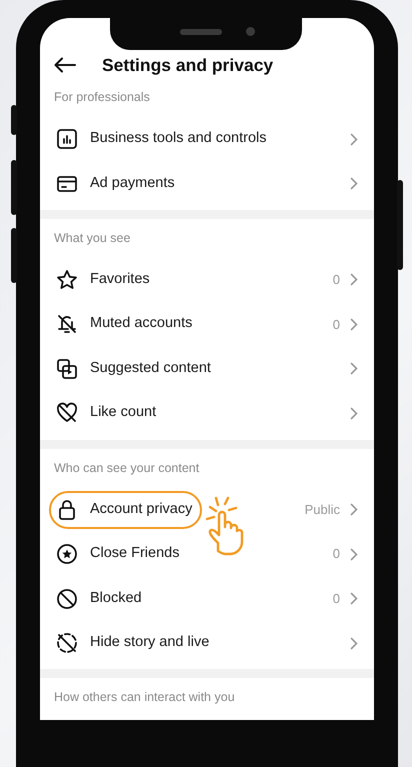 The image size is (412, 767). I want to click on setting-label: Blocked, so click(116, 599).